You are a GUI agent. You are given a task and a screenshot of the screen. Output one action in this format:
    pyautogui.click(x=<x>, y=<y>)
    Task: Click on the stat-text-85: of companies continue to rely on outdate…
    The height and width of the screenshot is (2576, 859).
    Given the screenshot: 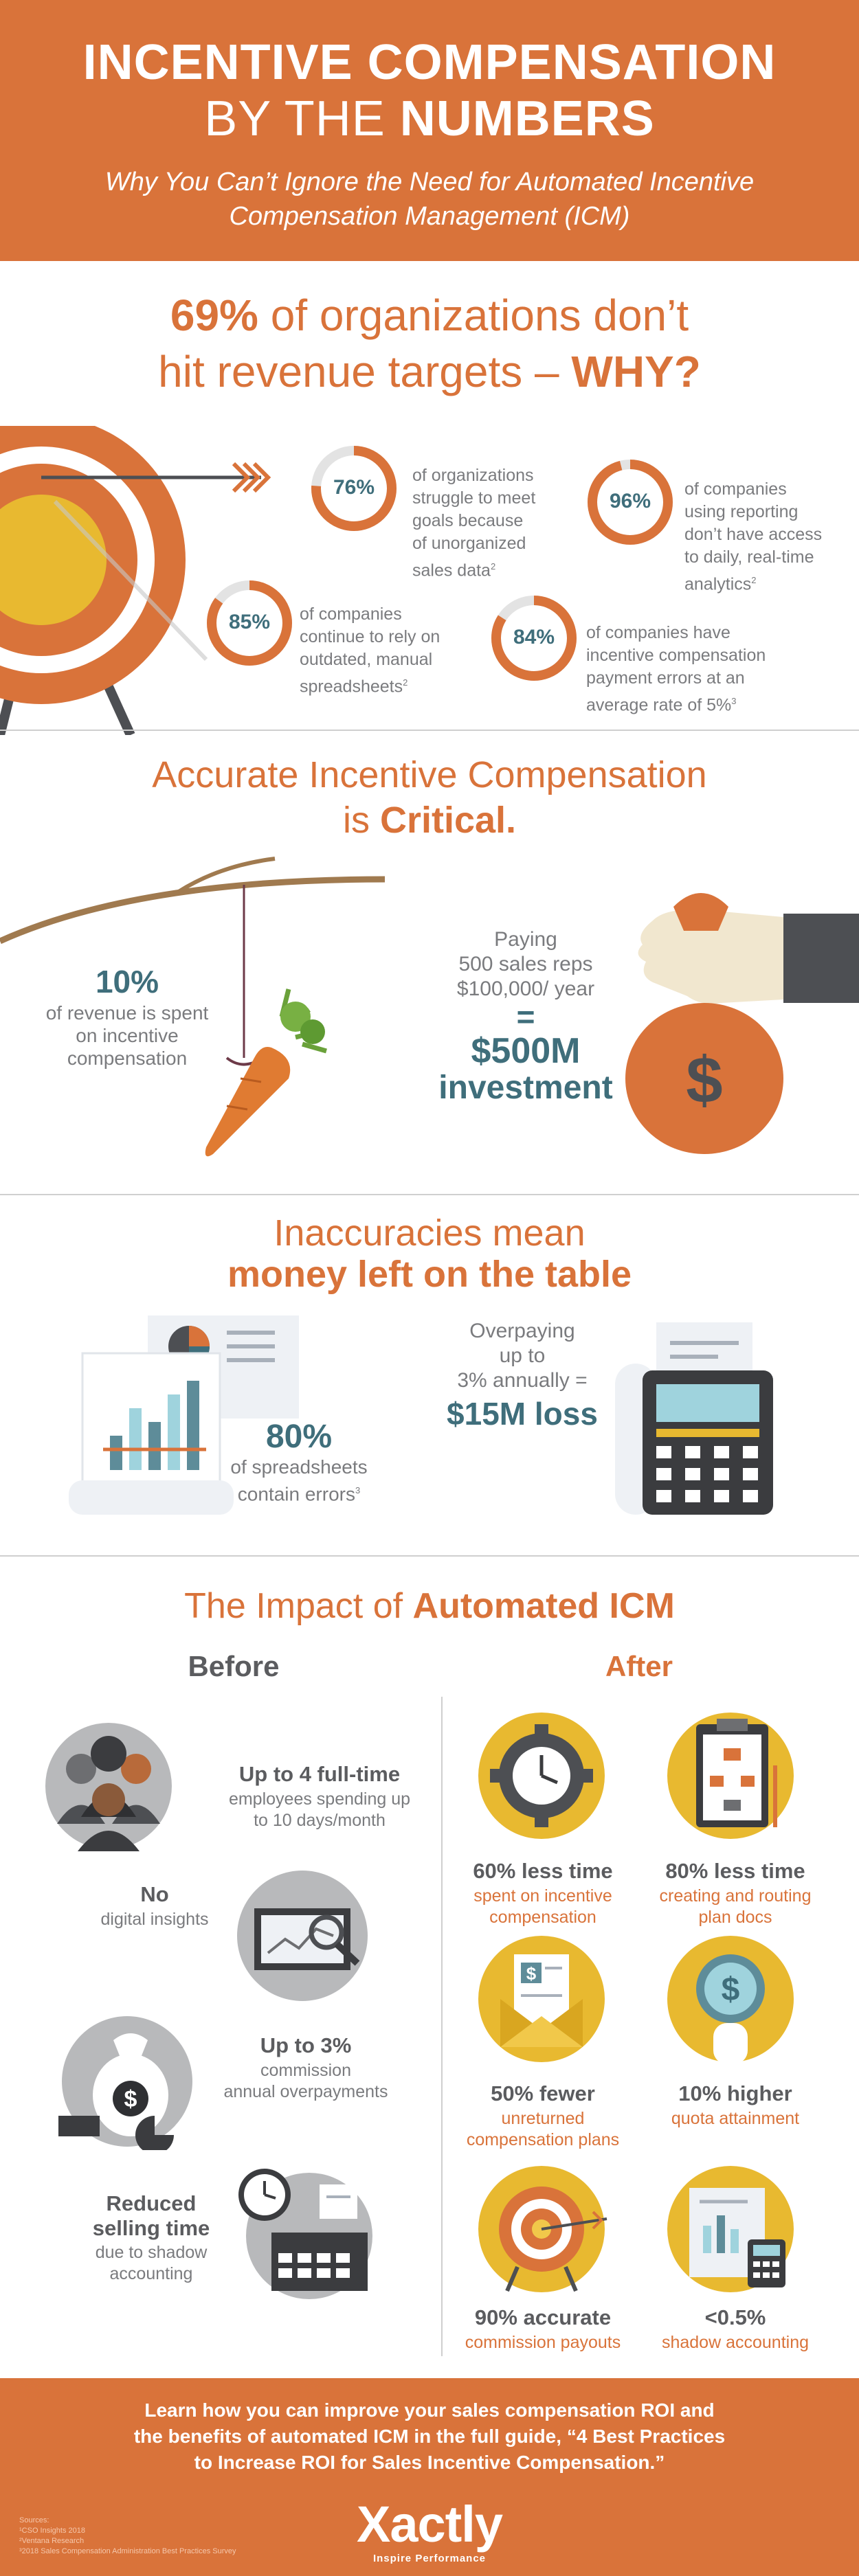 What is the action you would take?
    pyautogui.click(x=370, y=651)
    